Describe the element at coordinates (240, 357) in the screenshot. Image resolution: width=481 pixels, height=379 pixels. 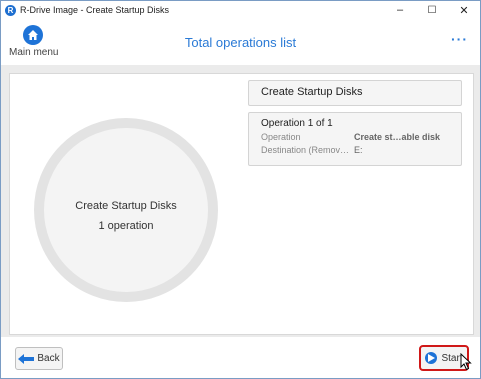
I see `footer: Back Start` at that location.